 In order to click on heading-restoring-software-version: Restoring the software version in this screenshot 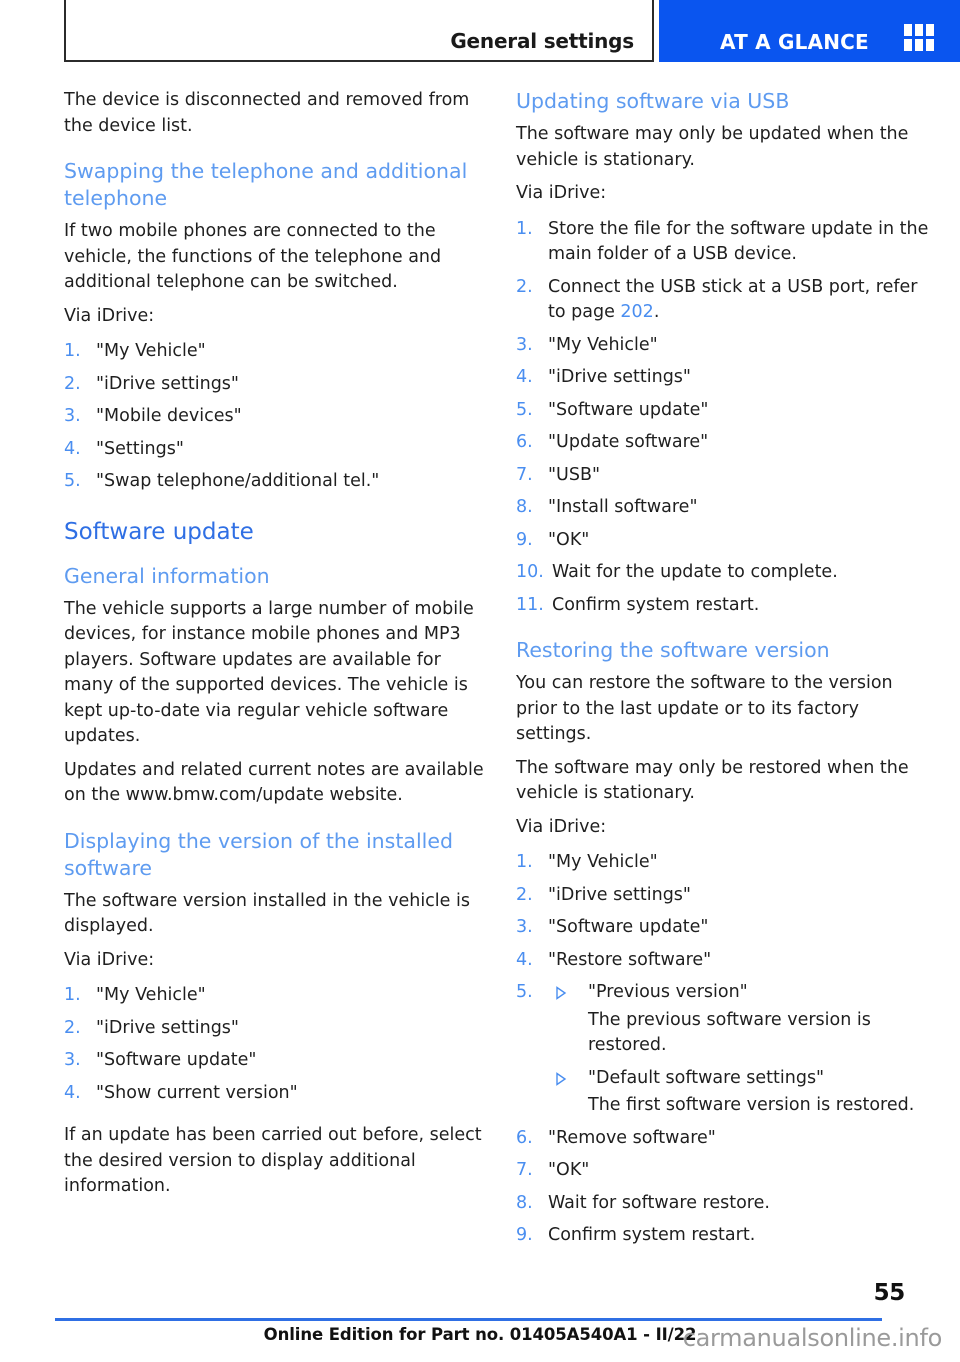, I will do `click(673, 650)`.